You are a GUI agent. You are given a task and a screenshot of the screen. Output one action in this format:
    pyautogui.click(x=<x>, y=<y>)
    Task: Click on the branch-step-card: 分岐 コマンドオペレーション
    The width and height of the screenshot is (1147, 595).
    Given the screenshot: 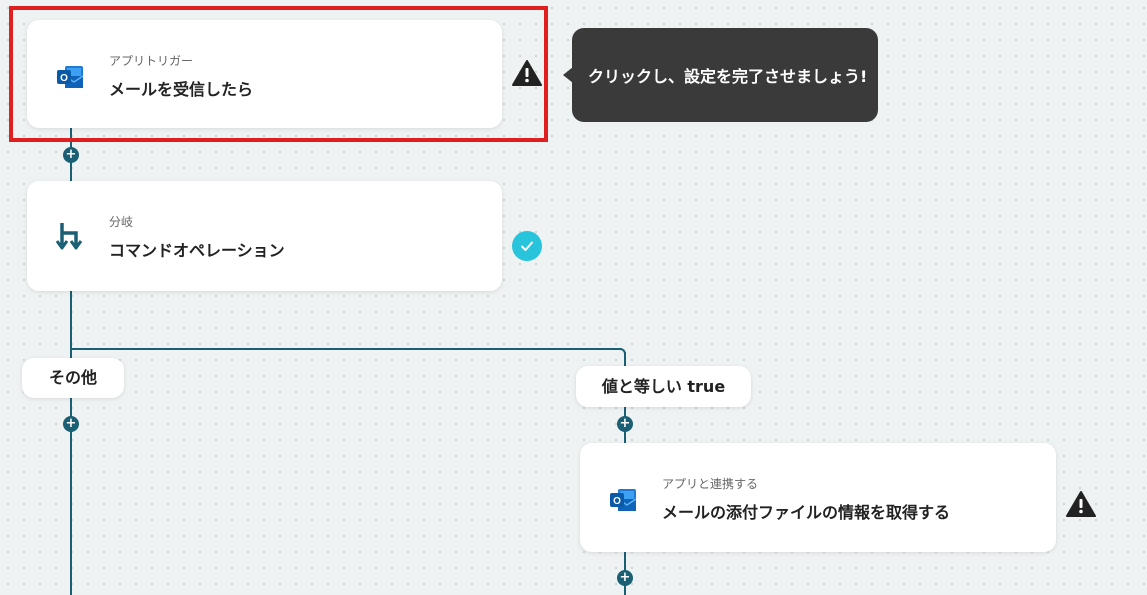 What is the action you would take?
    pyautogui.click(x=264, y=236)
    